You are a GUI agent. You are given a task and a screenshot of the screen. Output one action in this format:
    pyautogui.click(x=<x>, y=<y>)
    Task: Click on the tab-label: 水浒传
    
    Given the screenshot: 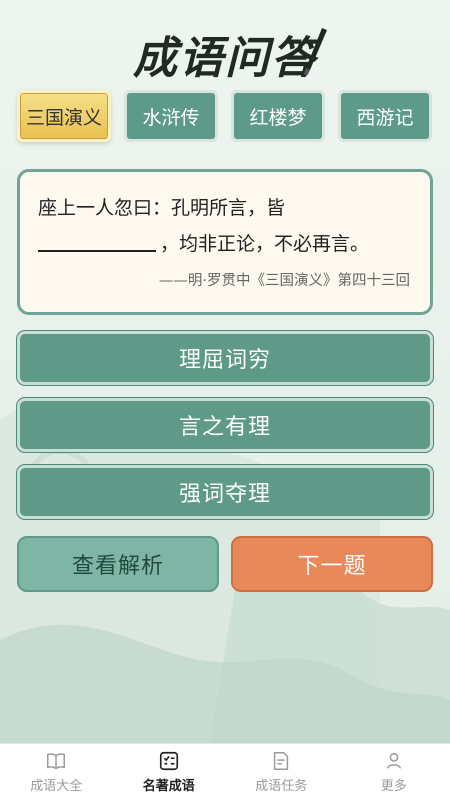 What is the action you would take?
    pyautogui.click(x=171, y=117)
    